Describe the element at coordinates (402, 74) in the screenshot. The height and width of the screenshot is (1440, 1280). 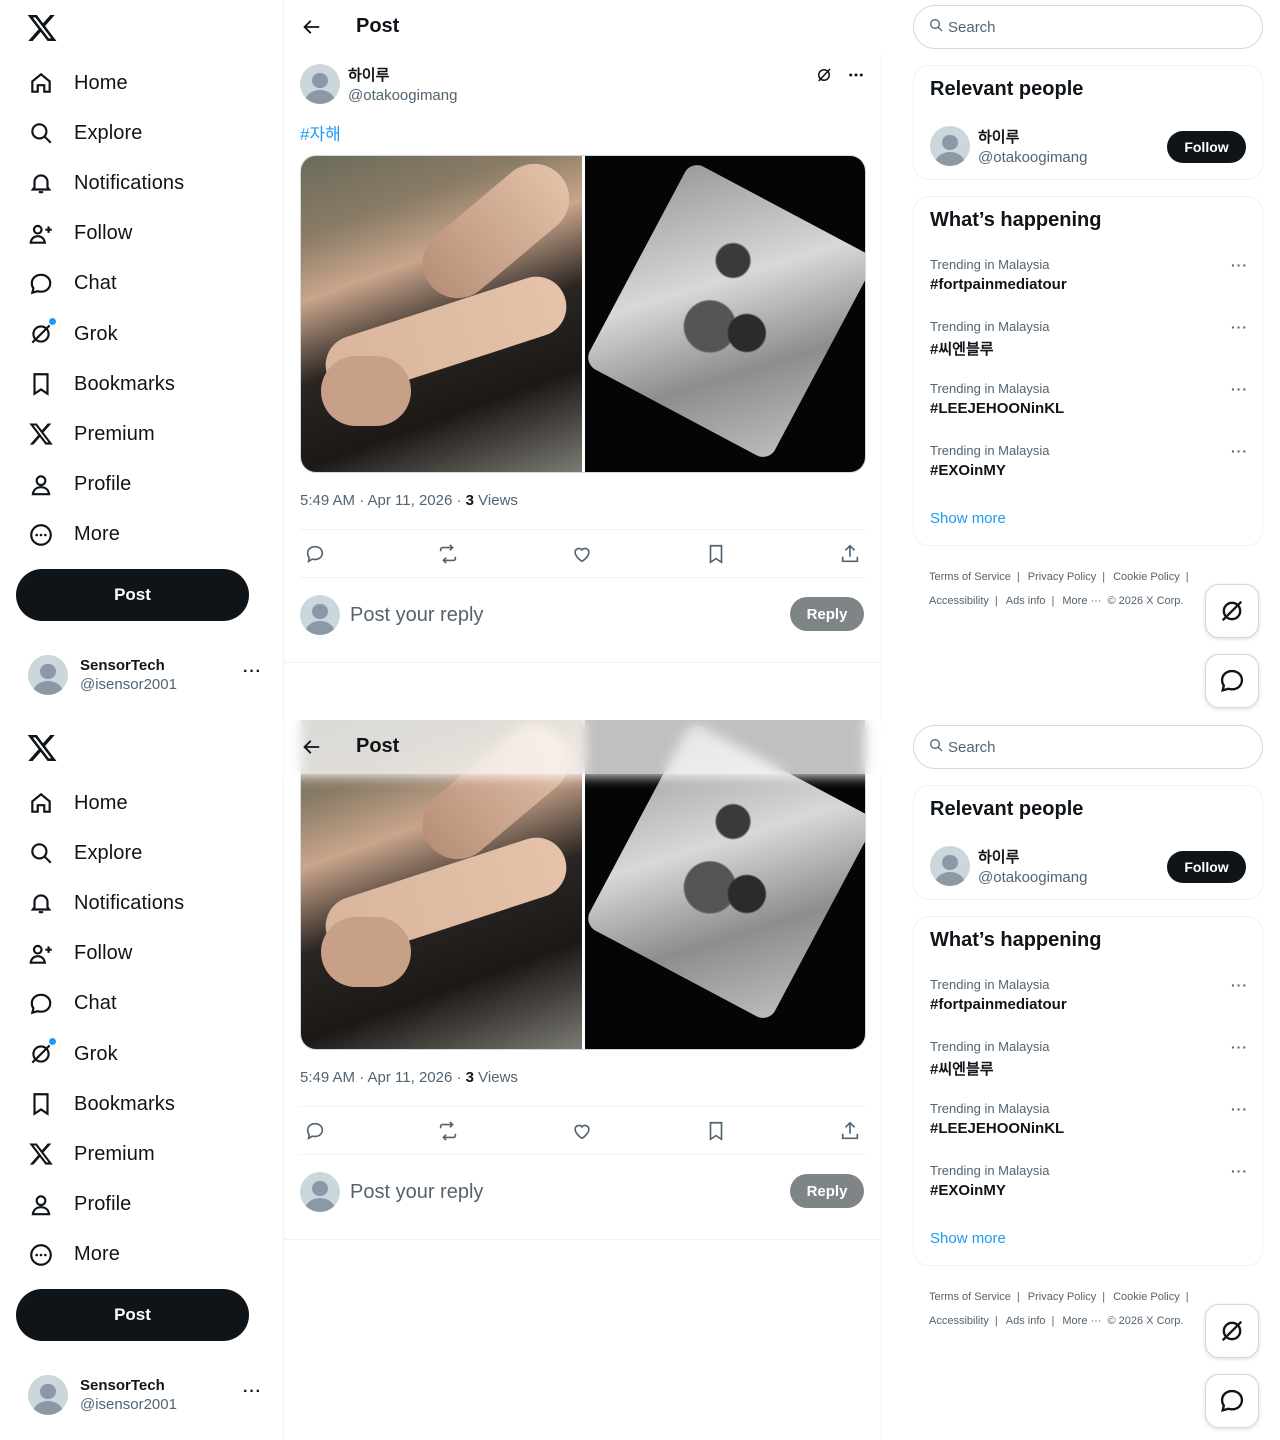
I see `author-name: 하이루` at that location.